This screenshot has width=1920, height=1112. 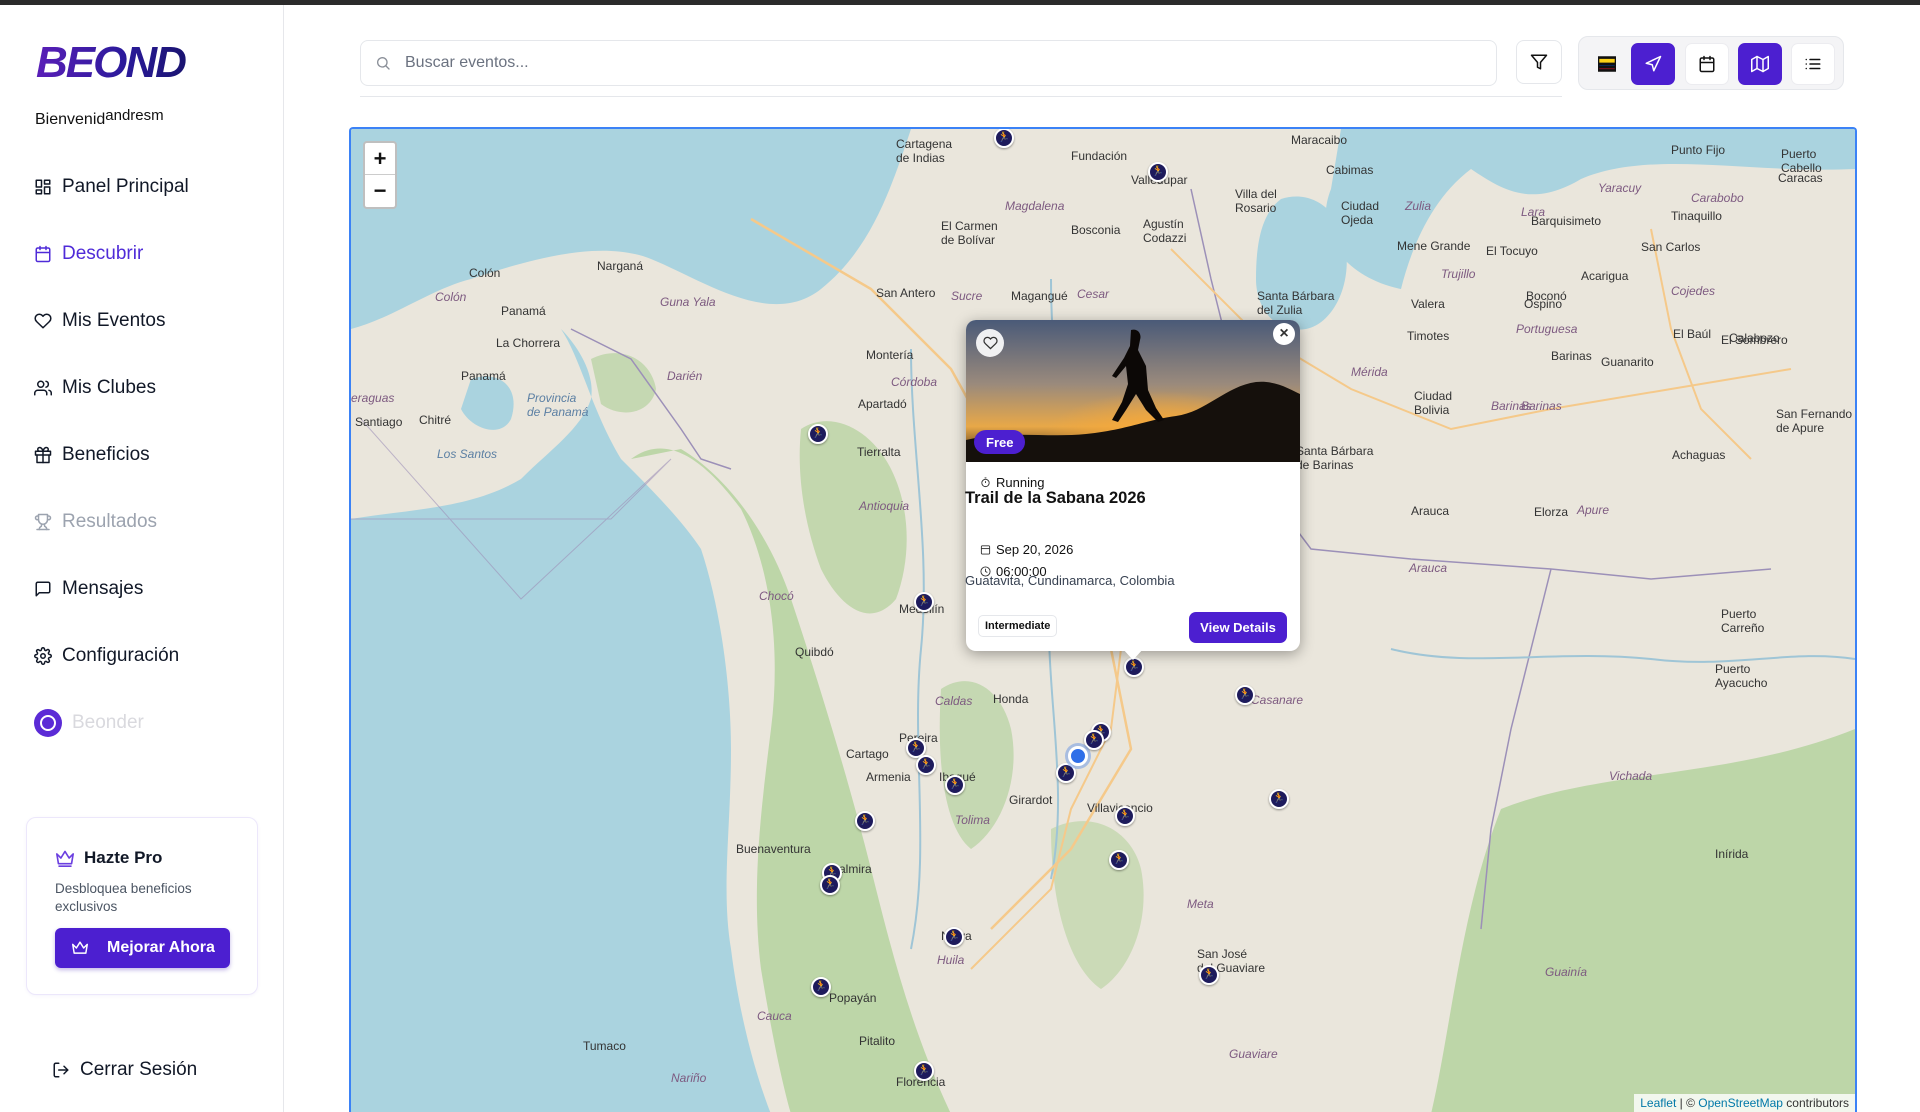 I want to click on map-label: Guna Yala, so click(x=688, y=302).